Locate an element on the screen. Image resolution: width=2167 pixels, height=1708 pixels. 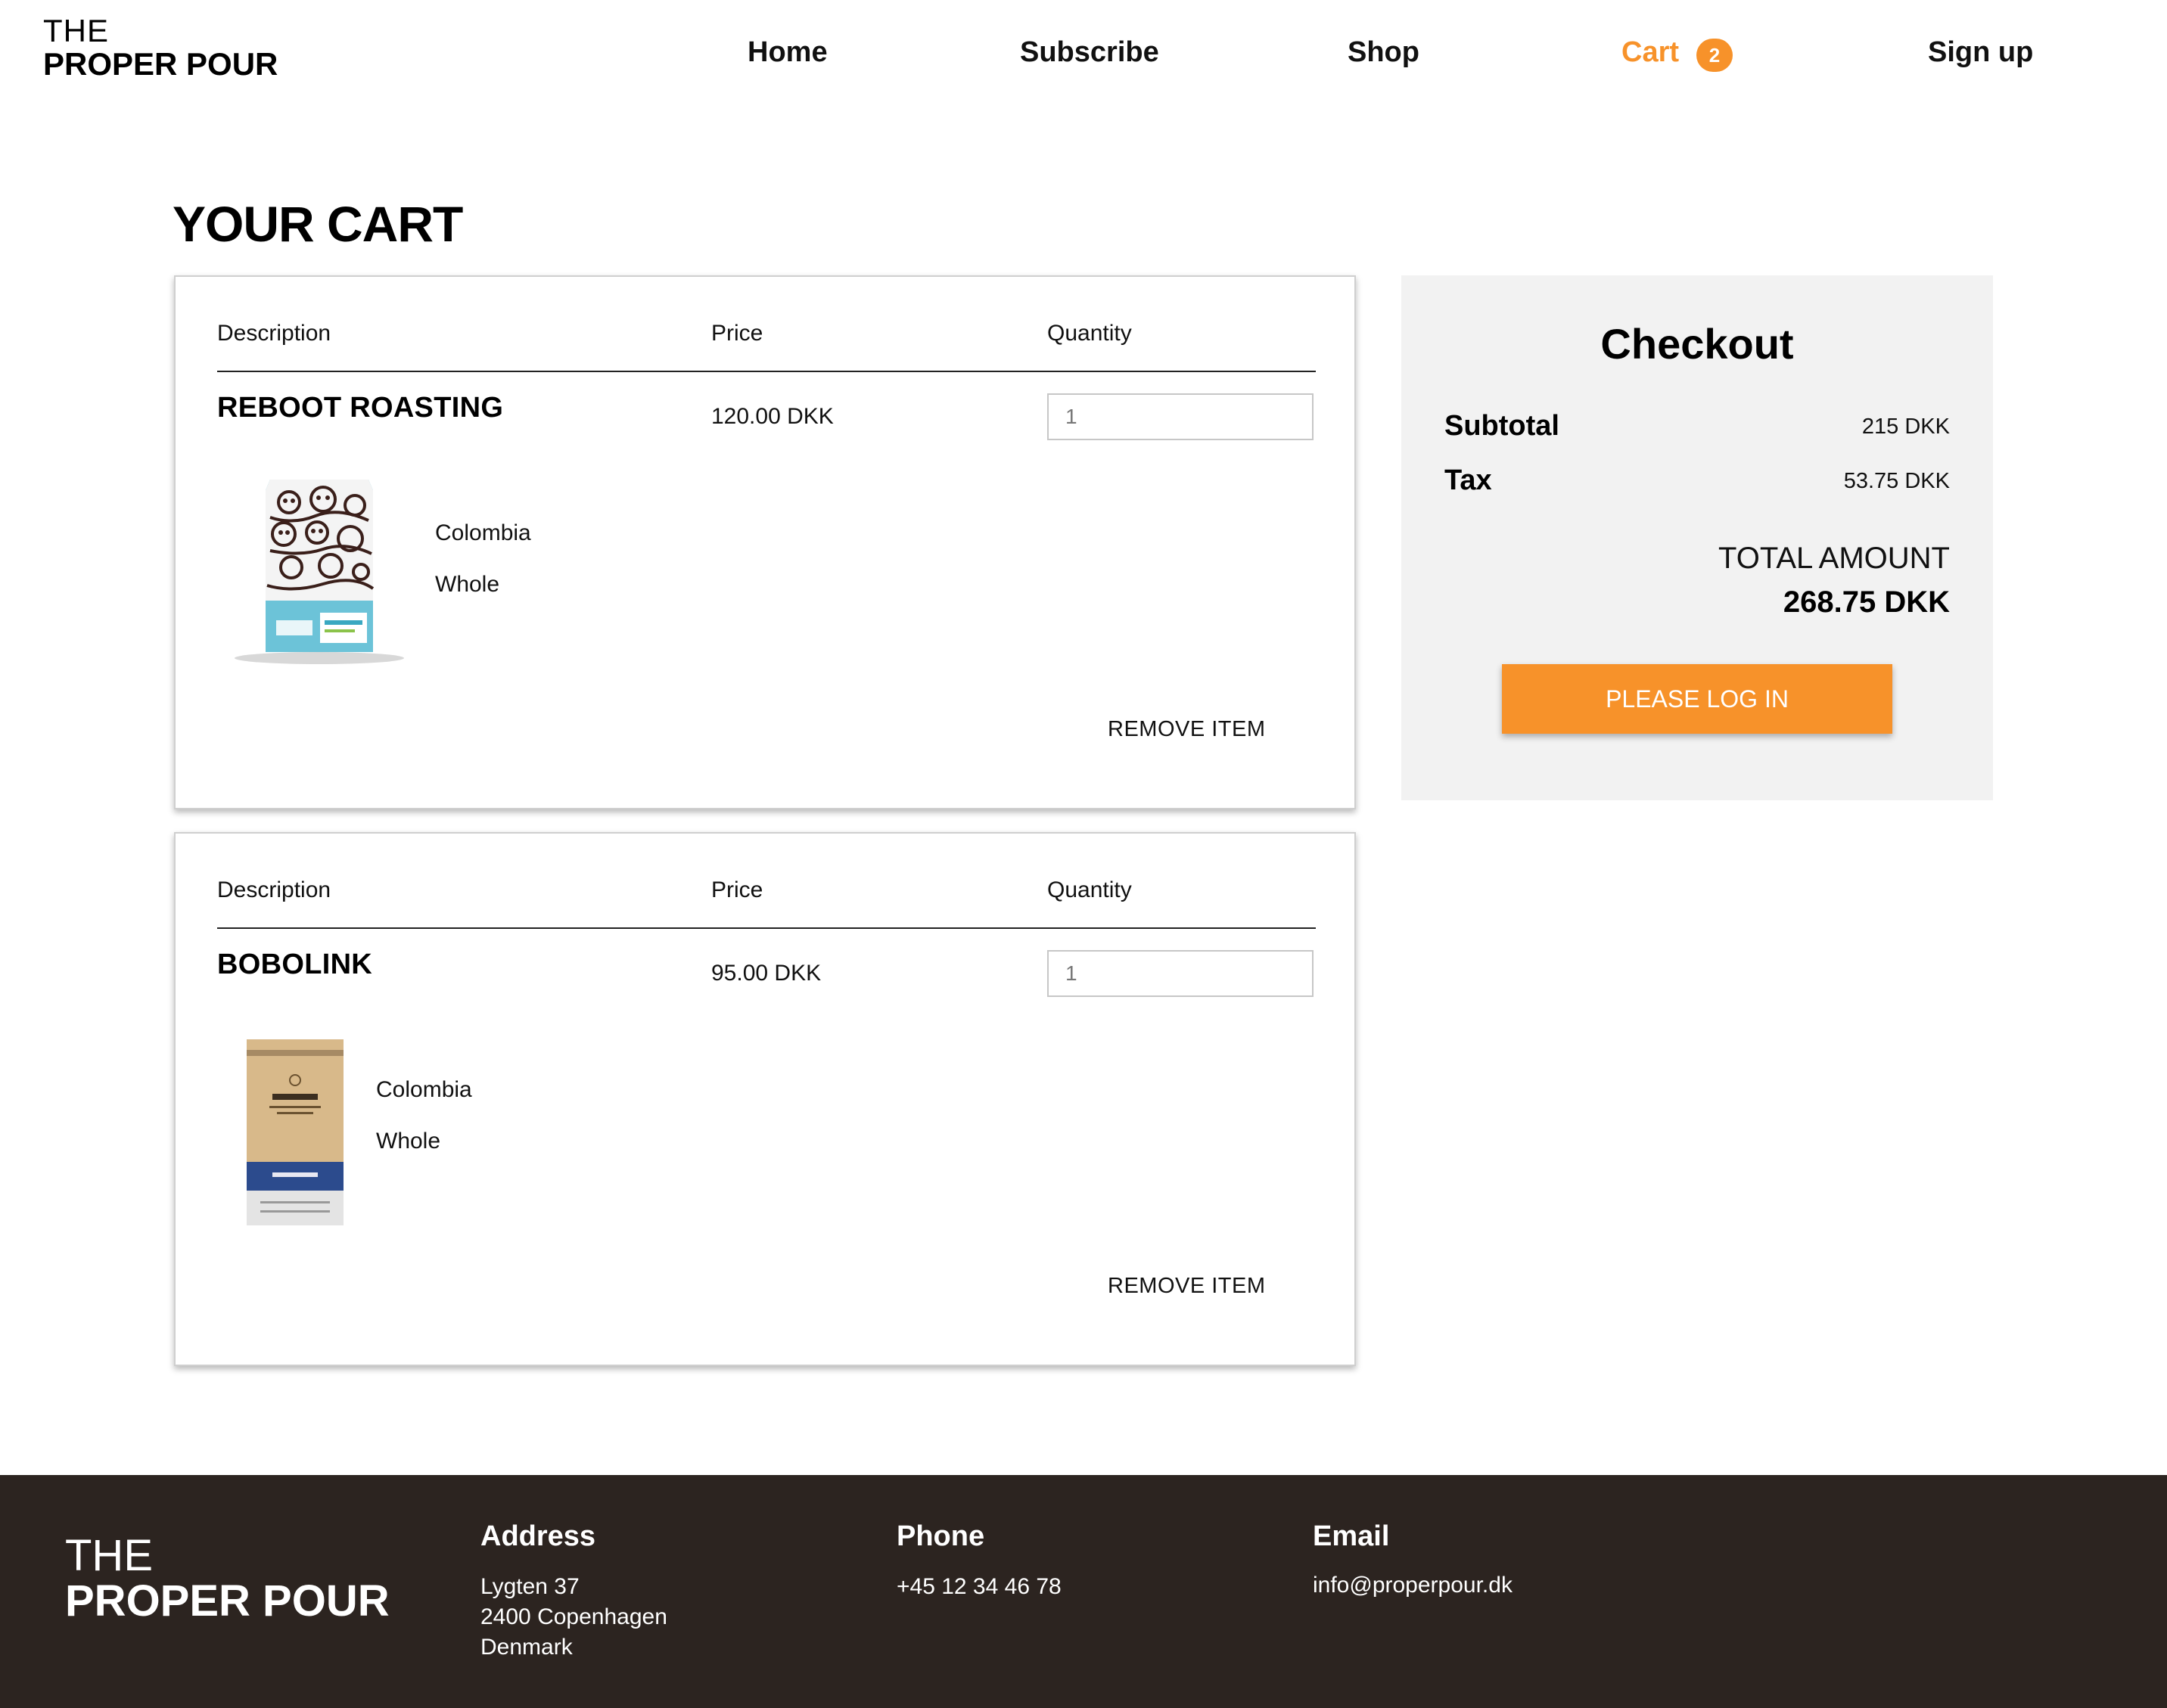
footer-phone: +45 12 34 46 78 is located at coordinates (979, 1587).